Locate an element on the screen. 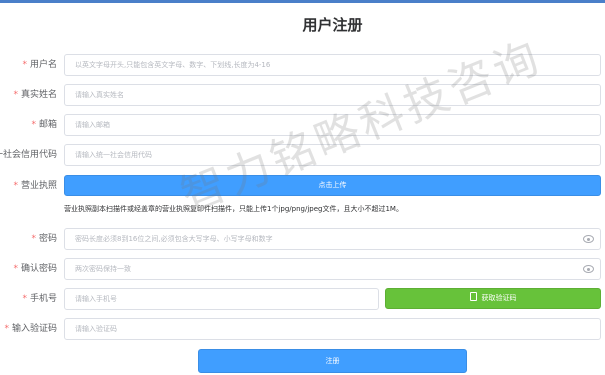 The width and height of the screenshot is (605, 375). password-row: * 密码 密码长度必须8到16位之间,必须包含大写字母、小写字母和数字 is located at coordinates (302, 239).